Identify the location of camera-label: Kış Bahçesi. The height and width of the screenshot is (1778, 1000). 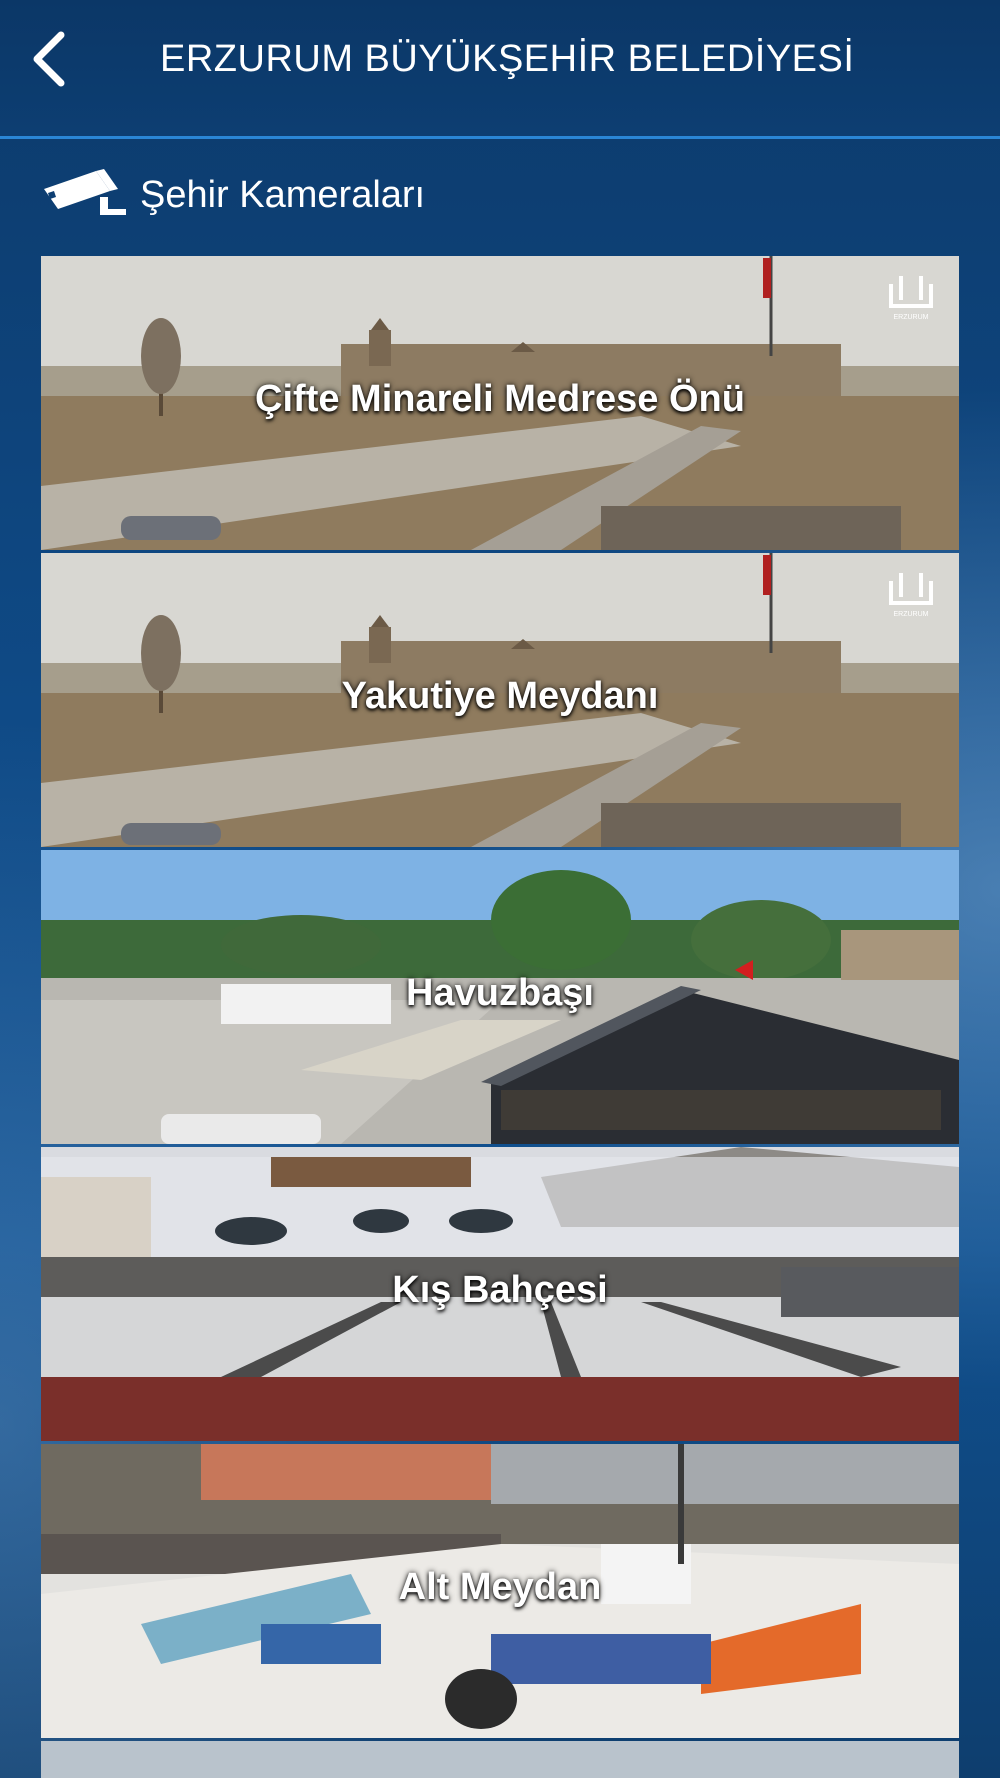
(500, 1290).